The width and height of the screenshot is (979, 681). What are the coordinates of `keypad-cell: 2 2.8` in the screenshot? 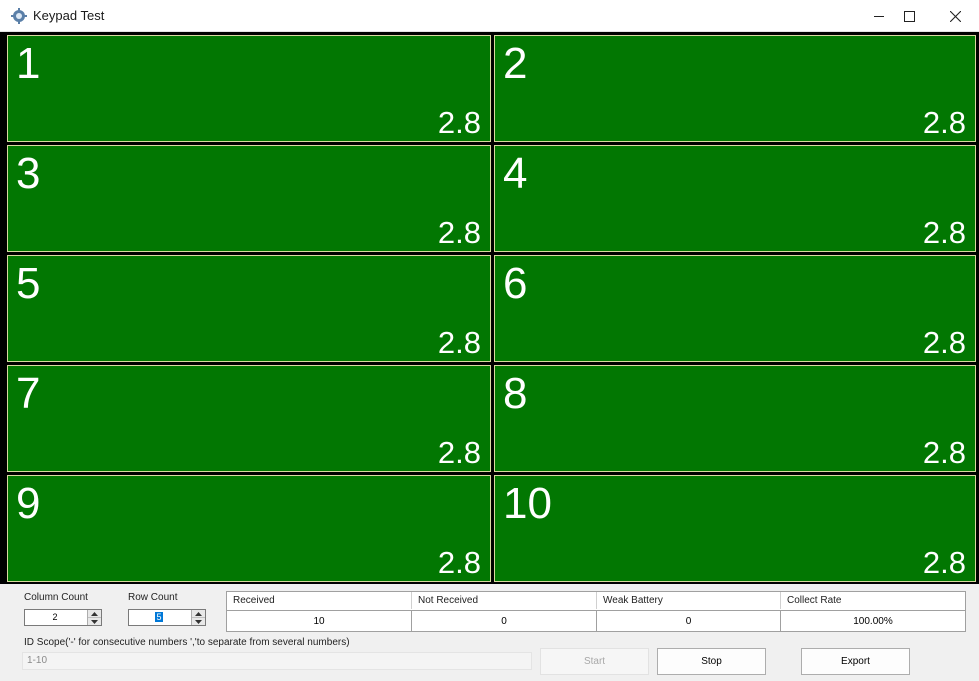 It's located at (735, 88).